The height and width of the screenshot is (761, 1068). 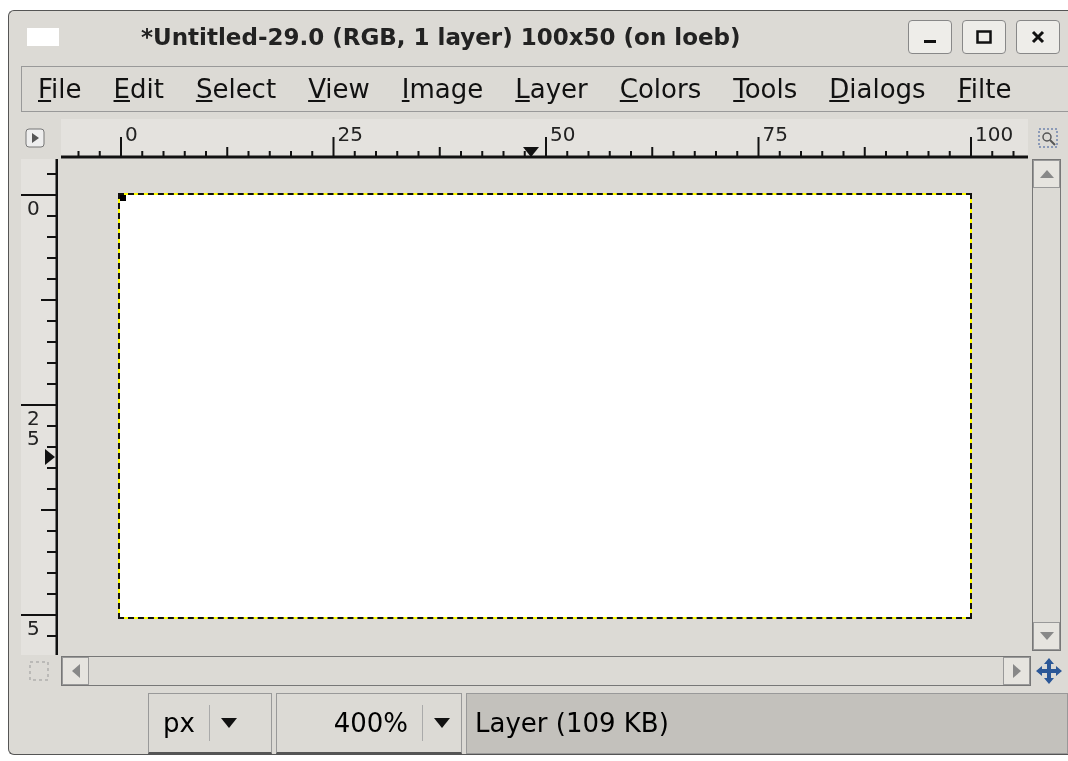 I want to click on left-arrow-icon, so click(x=75, y=671).